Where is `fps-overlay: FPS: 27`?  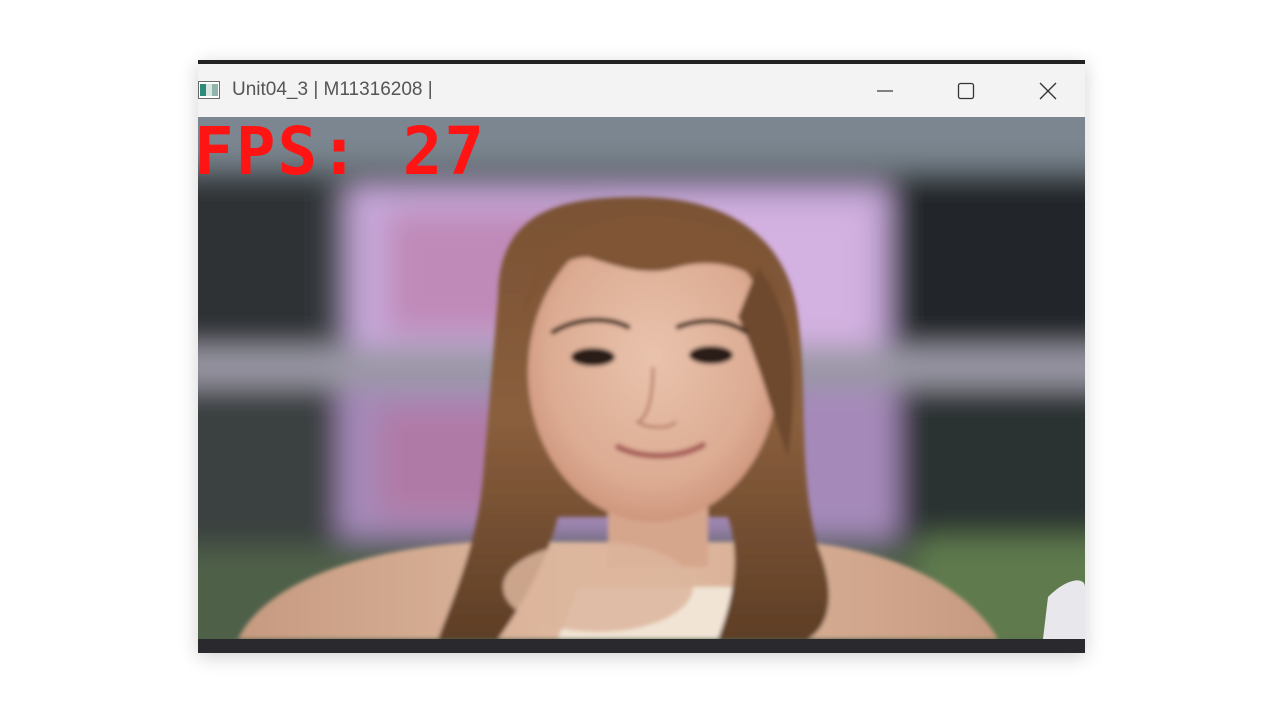 fps-overlay: FPS: 27 is located at coordinates (342, 153).